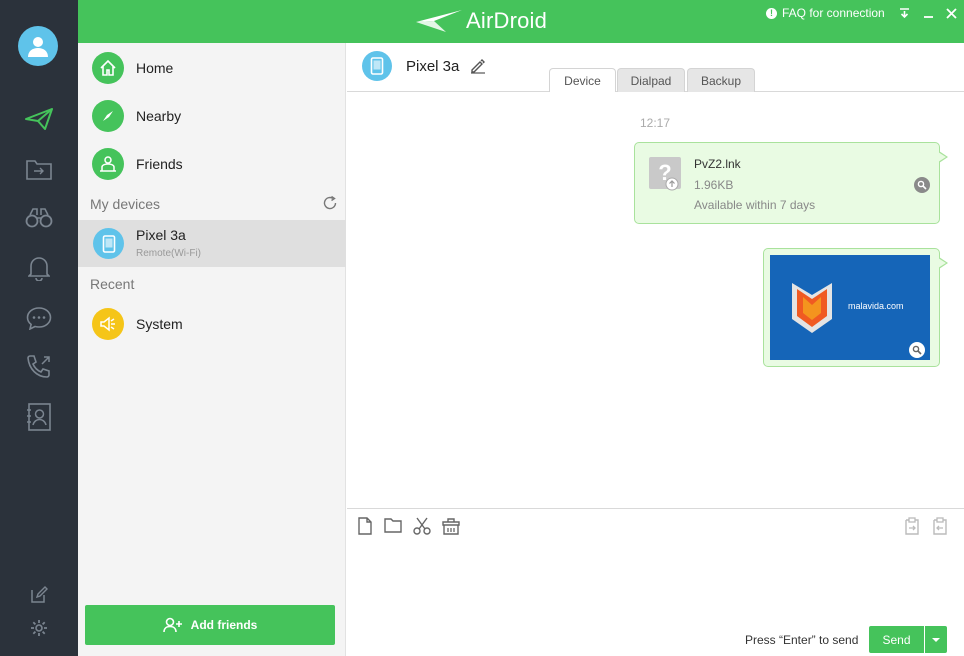  I want to click on paper-plane-icon, so click(39, 119).